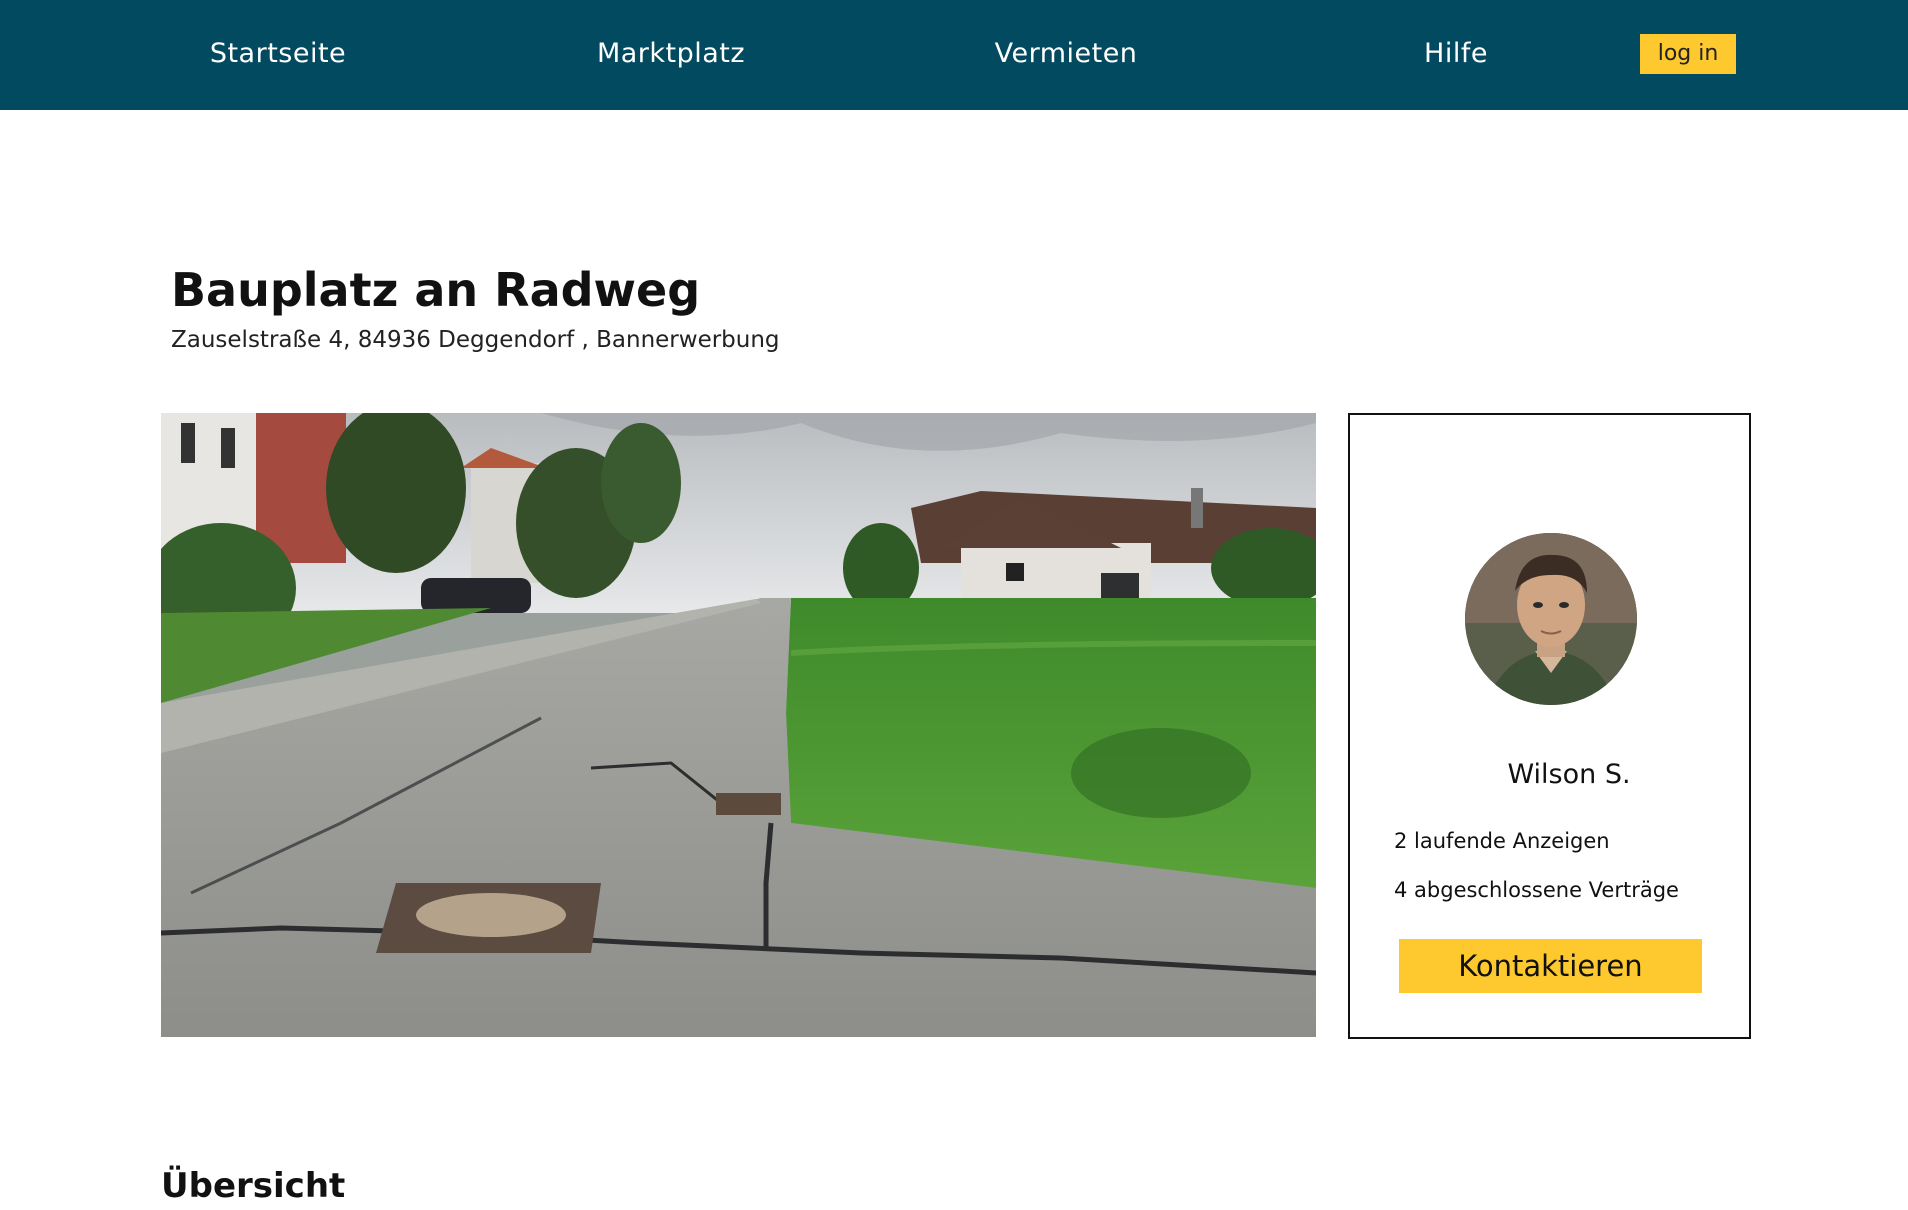  I want to click on login-button: log in, so click(1688, 54).